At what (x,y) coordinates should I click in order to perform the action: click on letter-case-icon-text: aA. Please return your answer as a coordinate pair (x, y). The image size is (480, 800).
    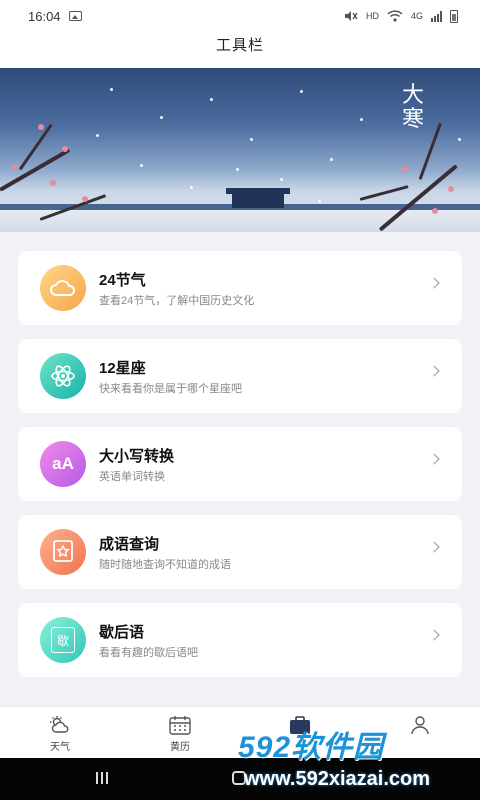
    Looking at the image, I should click on (63, 463).